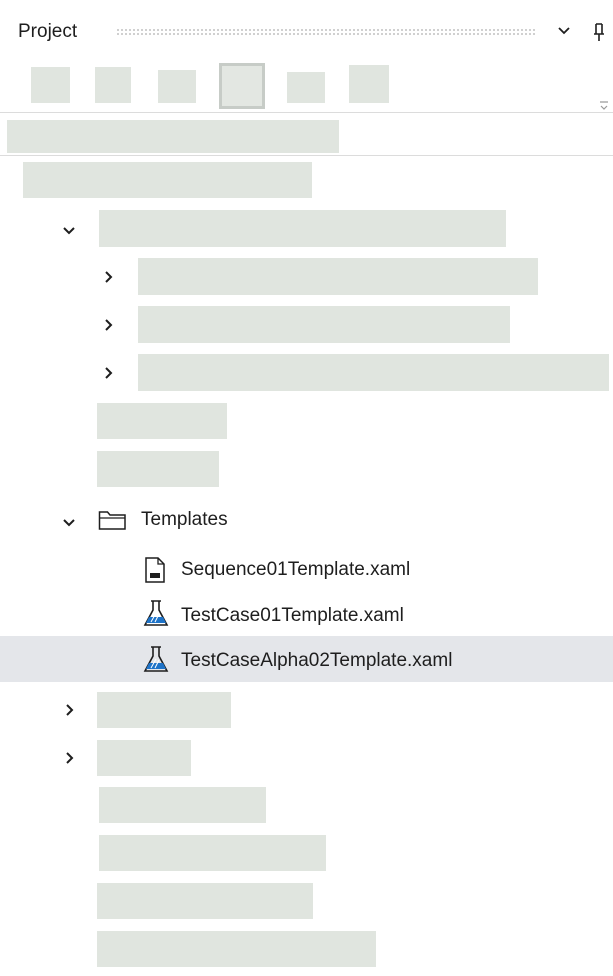 This screenshot has height=976, width=613. I want to click on templates-folder-label: Templates, so click(184, 520).